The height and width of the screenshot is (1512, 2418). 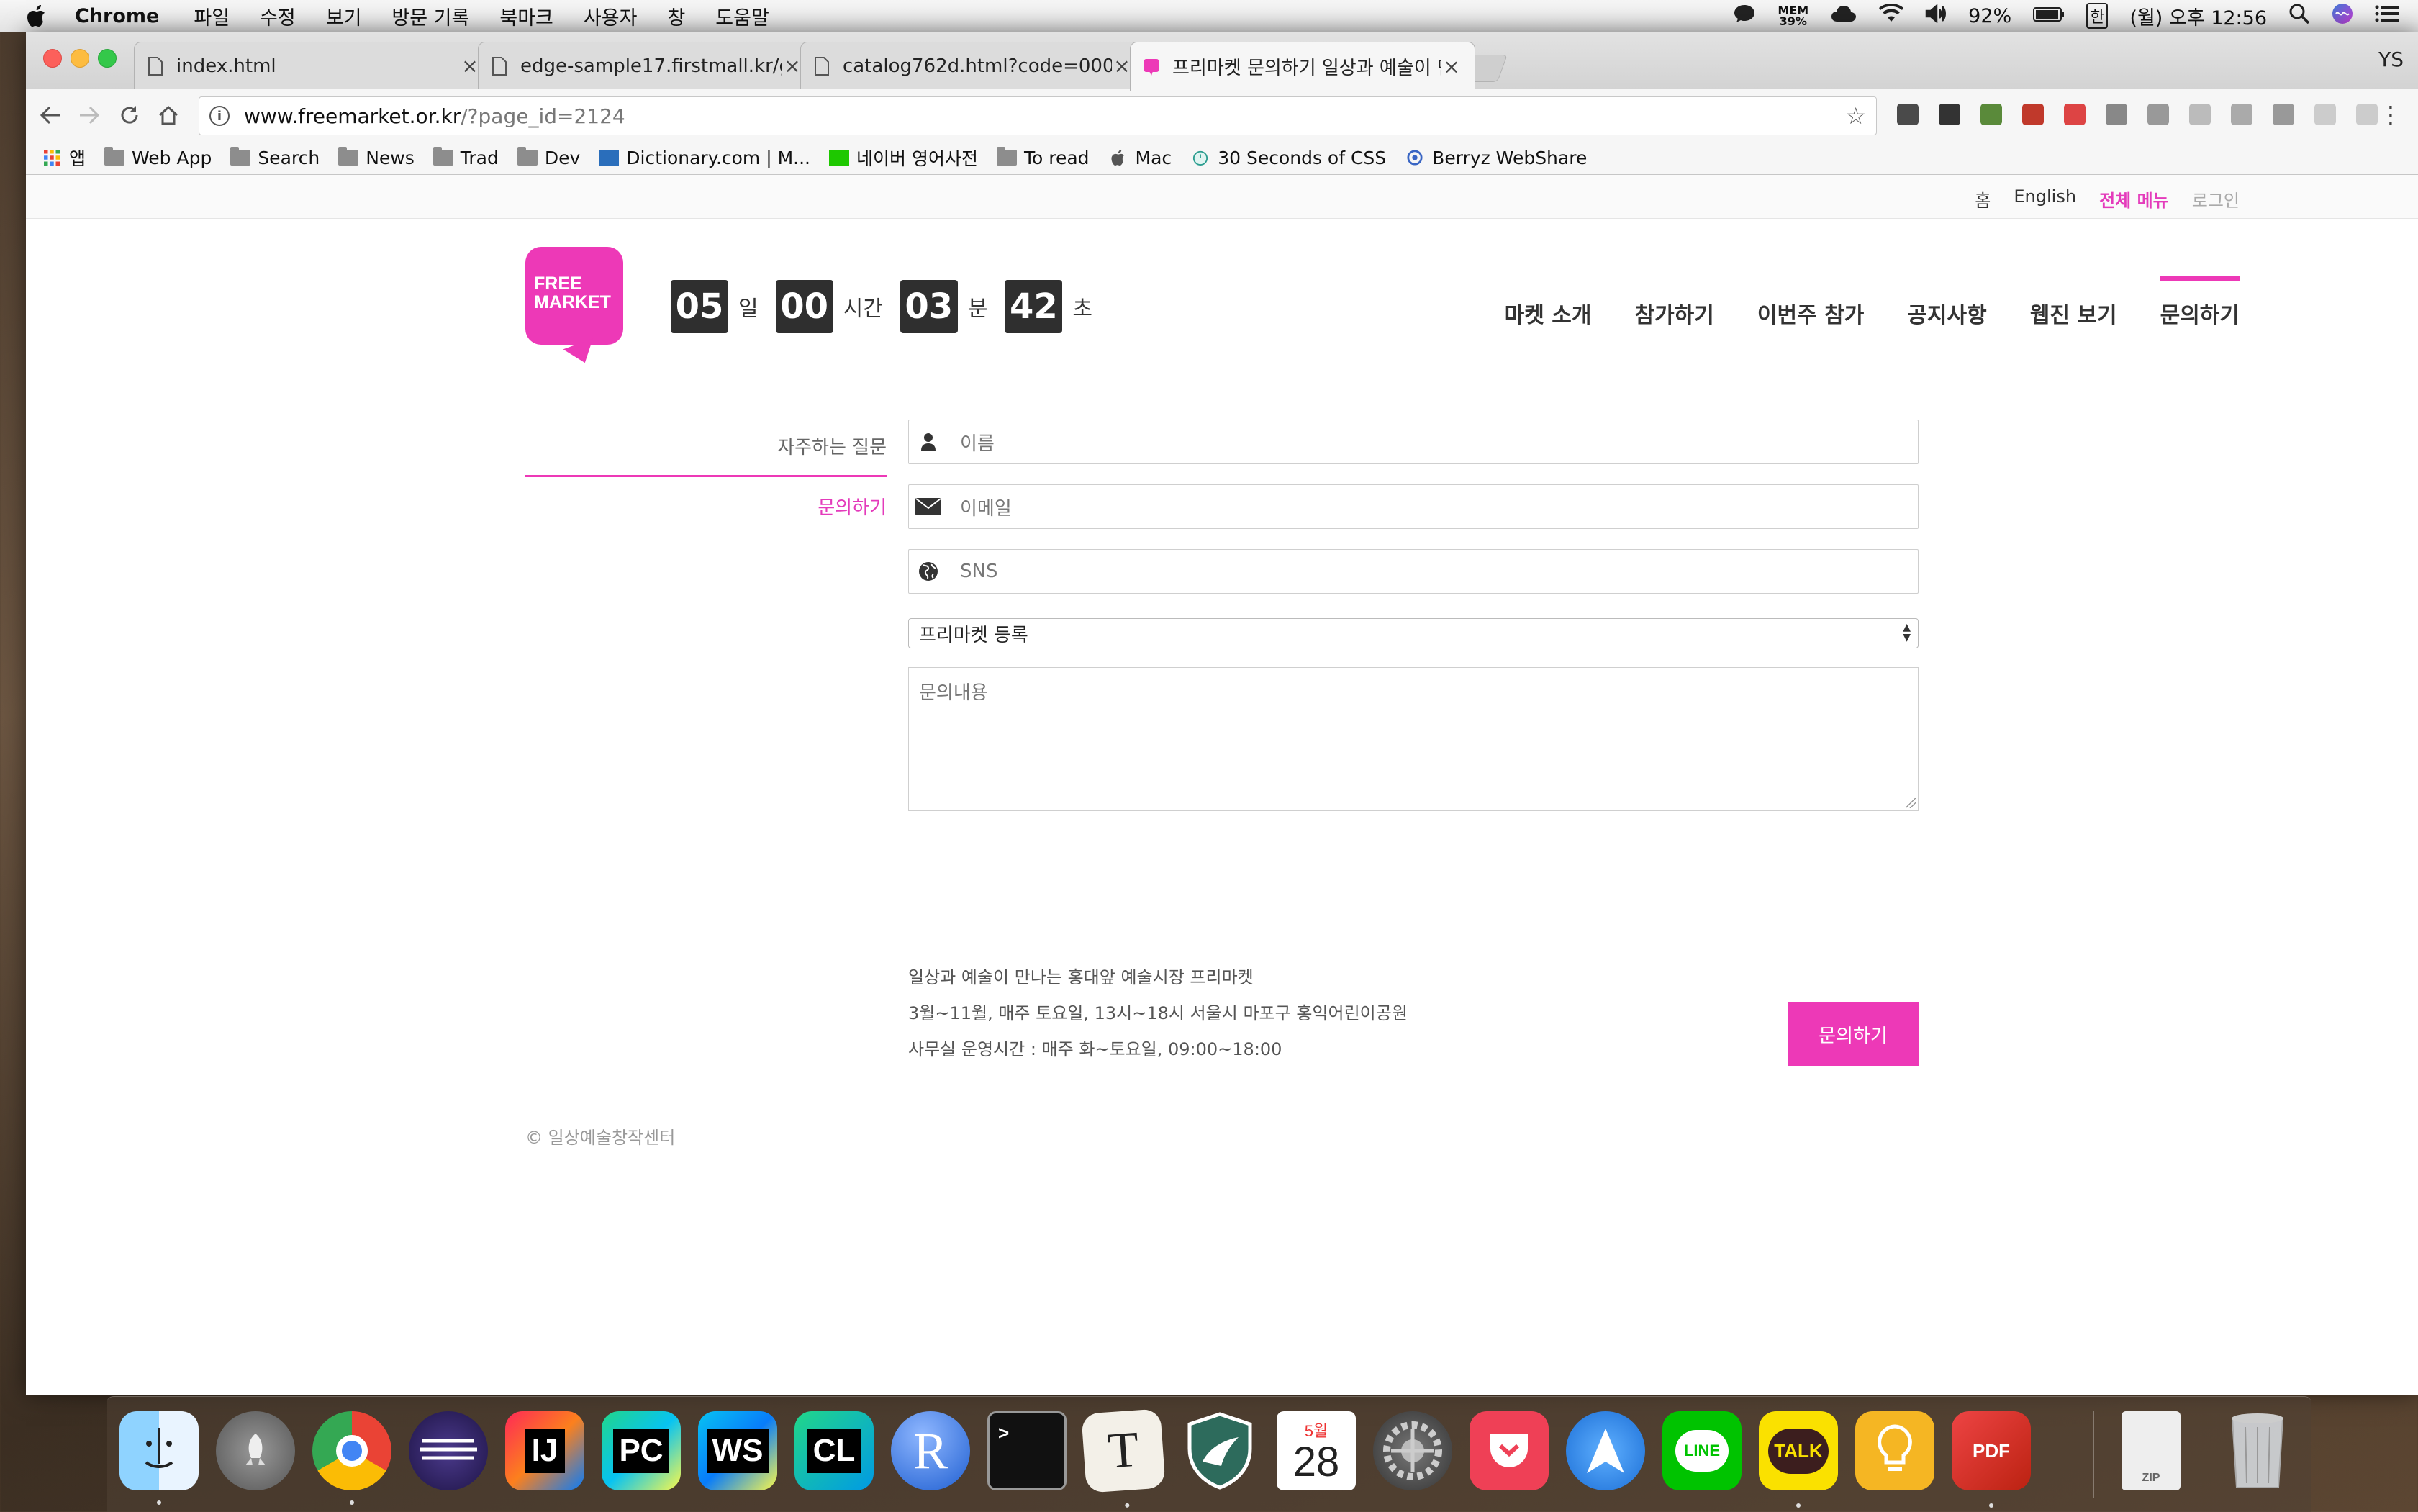 I want to click on bookmark-berryz-webshare: Berryz WebShare, so click(x=1496, y=158).